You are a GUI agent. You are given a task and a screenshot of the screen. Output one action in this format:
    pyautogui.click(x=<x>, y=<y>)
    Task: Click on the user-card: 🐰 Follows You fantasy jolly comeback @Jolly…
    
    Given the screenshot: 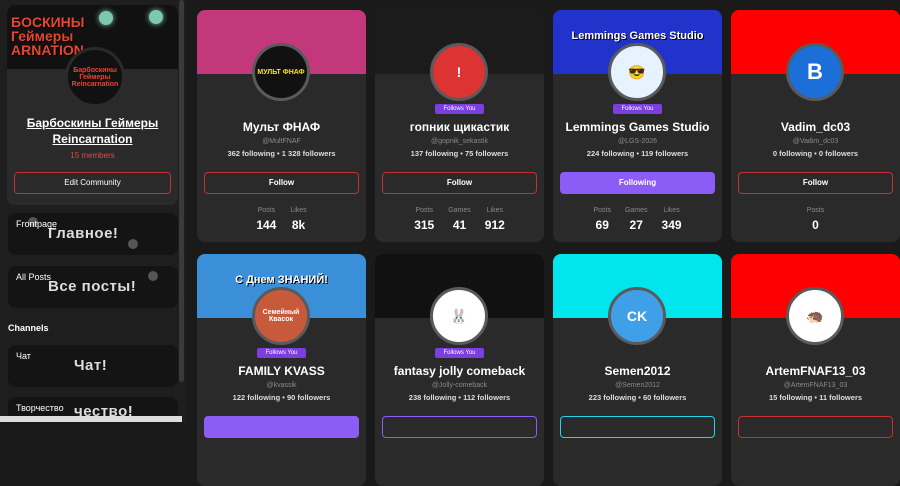 What is the action you would take?
    pyautogui.click(x=459, y=370)
    